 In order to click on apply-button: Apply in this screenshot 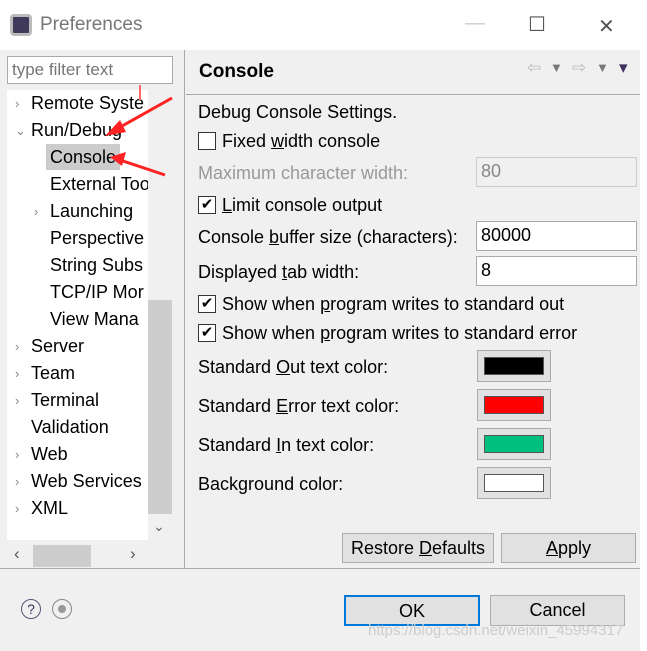, I will do `click(568, 548)`.